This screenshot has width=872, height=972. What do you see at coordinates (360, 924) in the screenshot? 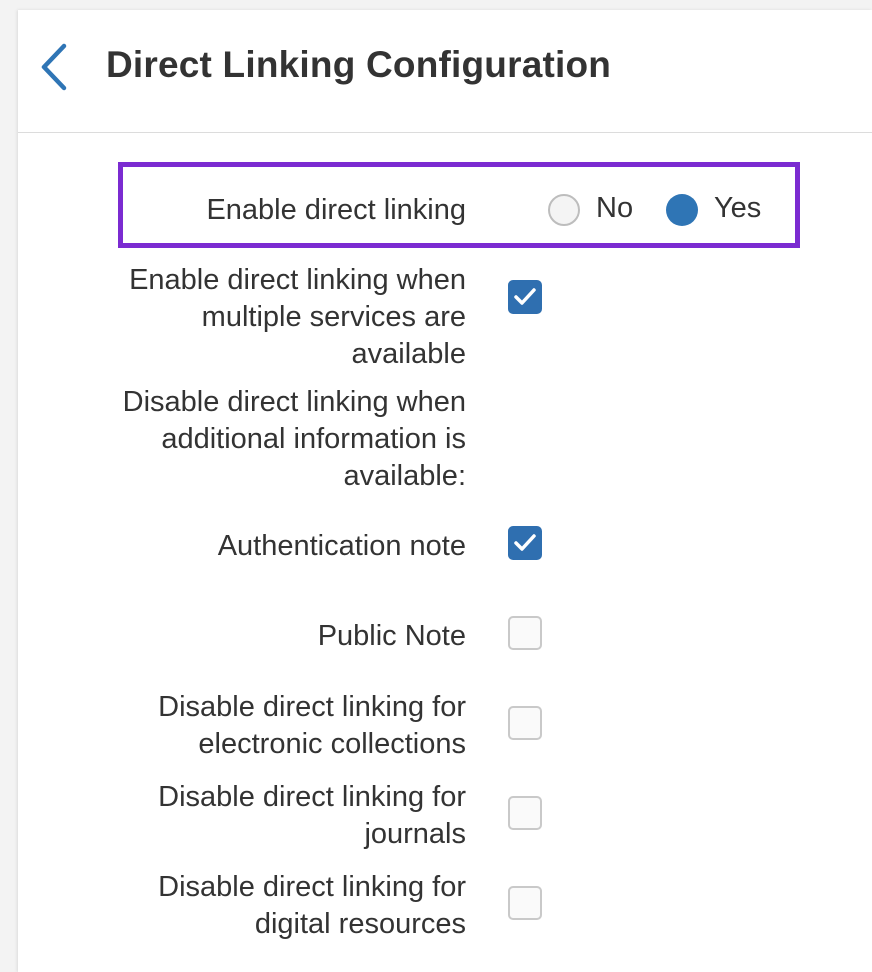
I see `label-line: digital resources` at bounding box center [360, 924].